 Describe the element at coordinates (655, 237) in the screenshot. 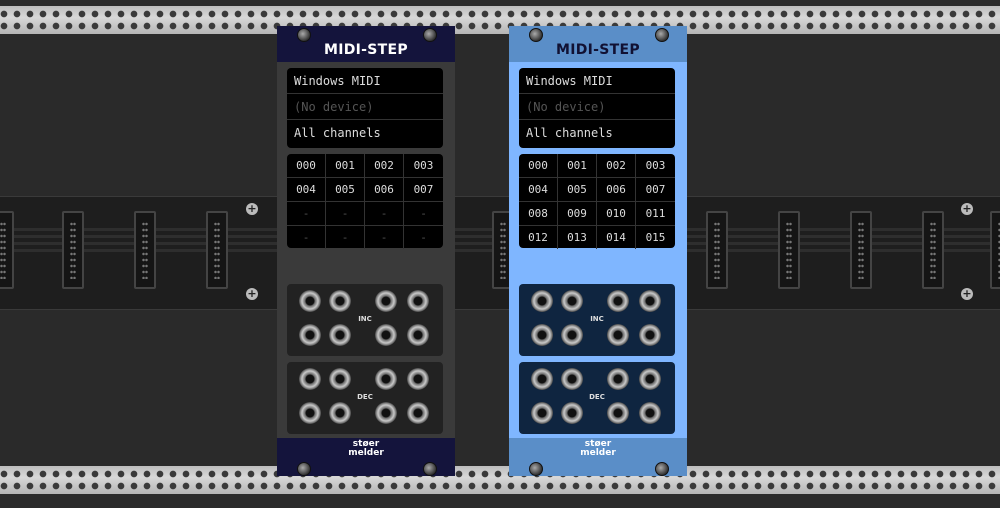

I see `cc-cell: 015` at that location.